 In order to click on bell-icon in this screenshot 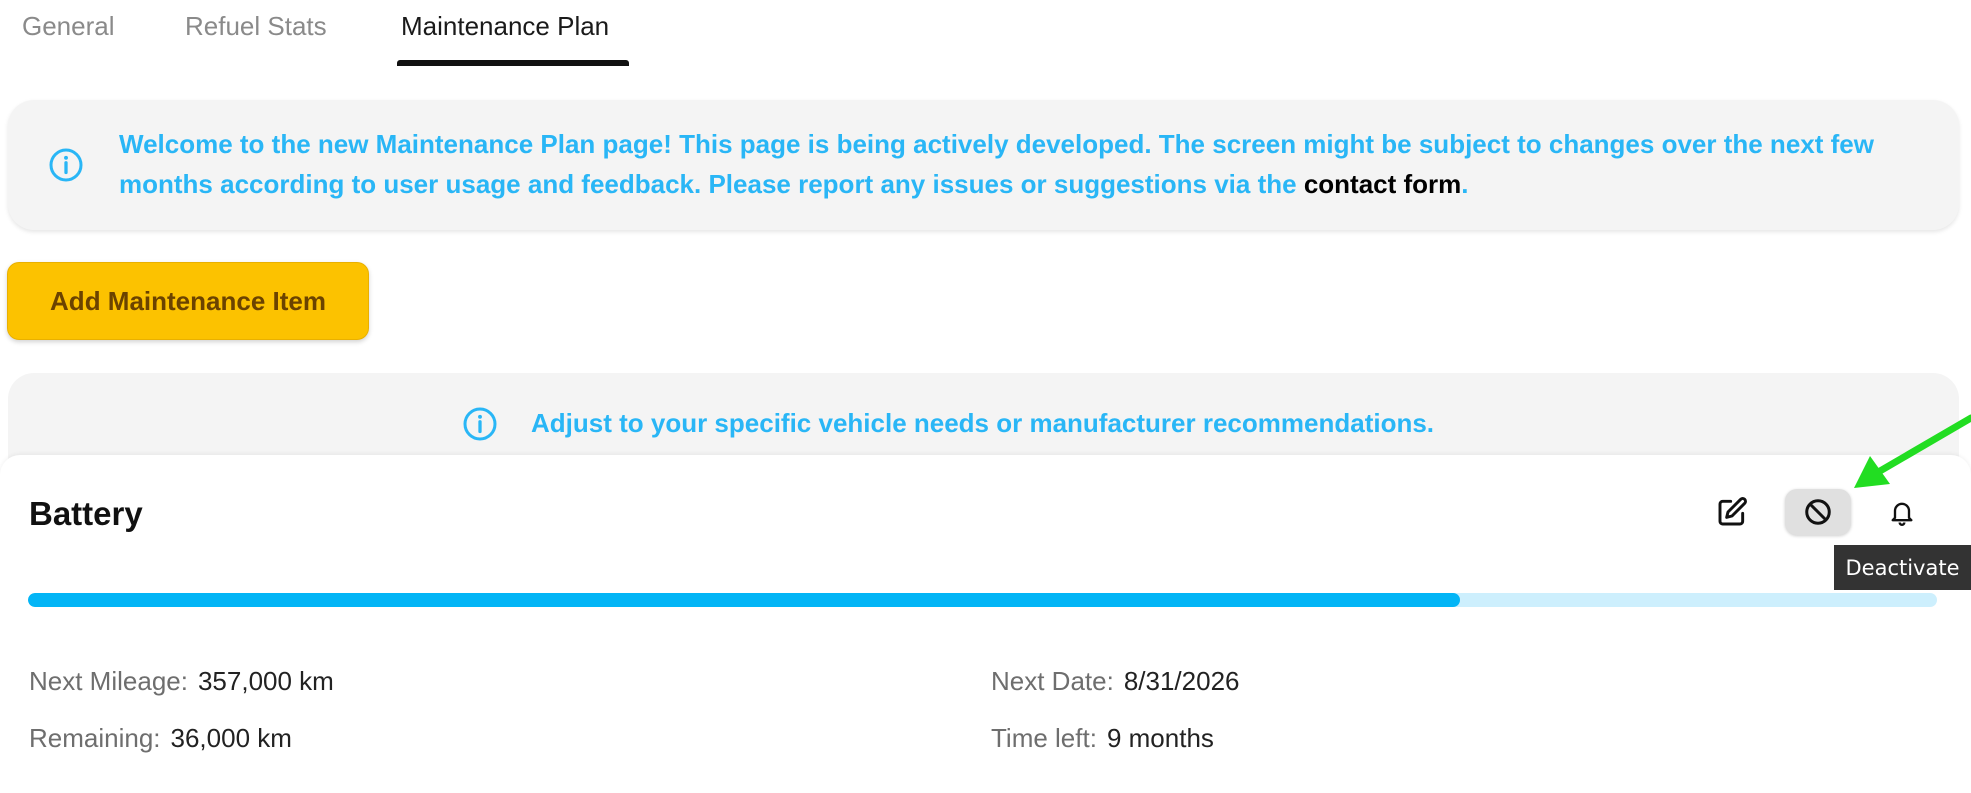, I will do `click(1902, 514)`.